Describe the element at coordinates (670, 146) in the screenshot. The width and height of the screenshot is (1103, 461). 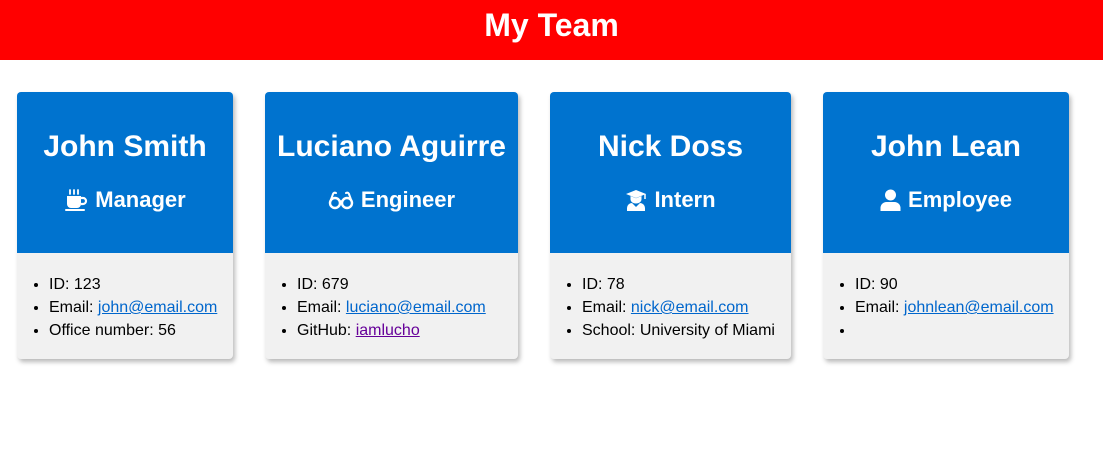
I see `employee-name: Nick Doss` at that location.